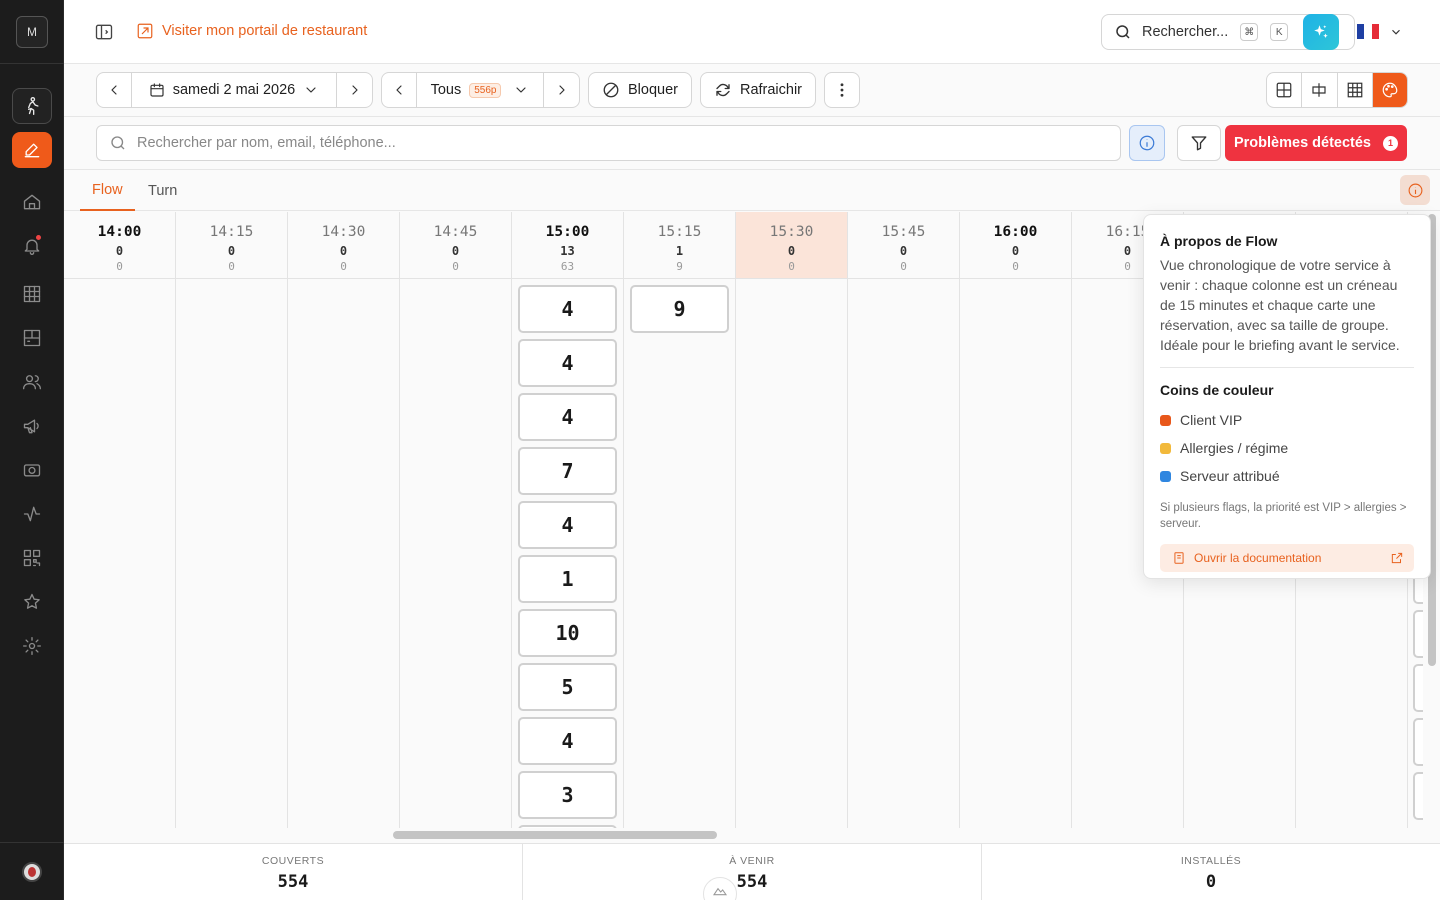 This screenshot has width=1440, height=900. I want to click on documentation-label: Ouvrir la documentation, so click(1258, 558).